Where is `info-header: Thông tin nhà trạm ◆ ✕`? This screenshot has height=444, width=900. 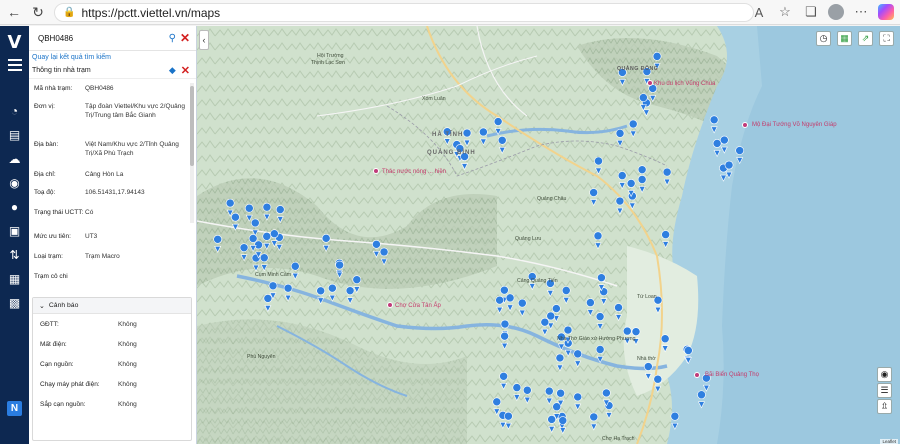 info-header: Thông tin nhà trạm ◆ ✕ is located at coordinates (112, 71).